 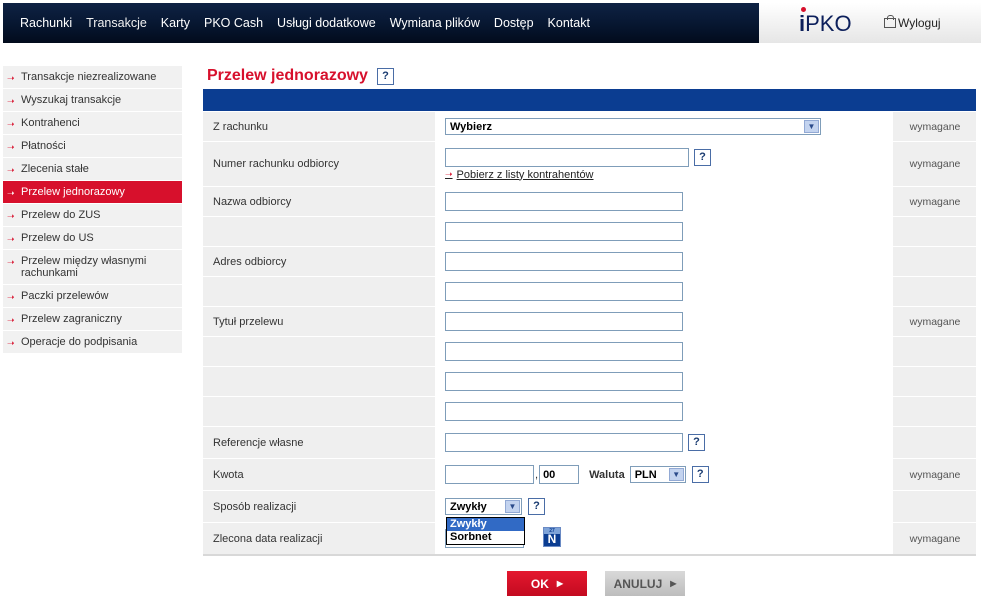 I want to click on row-method: Sposób realizacji Zwykły ▼ ?, so click(x=589, y=506).